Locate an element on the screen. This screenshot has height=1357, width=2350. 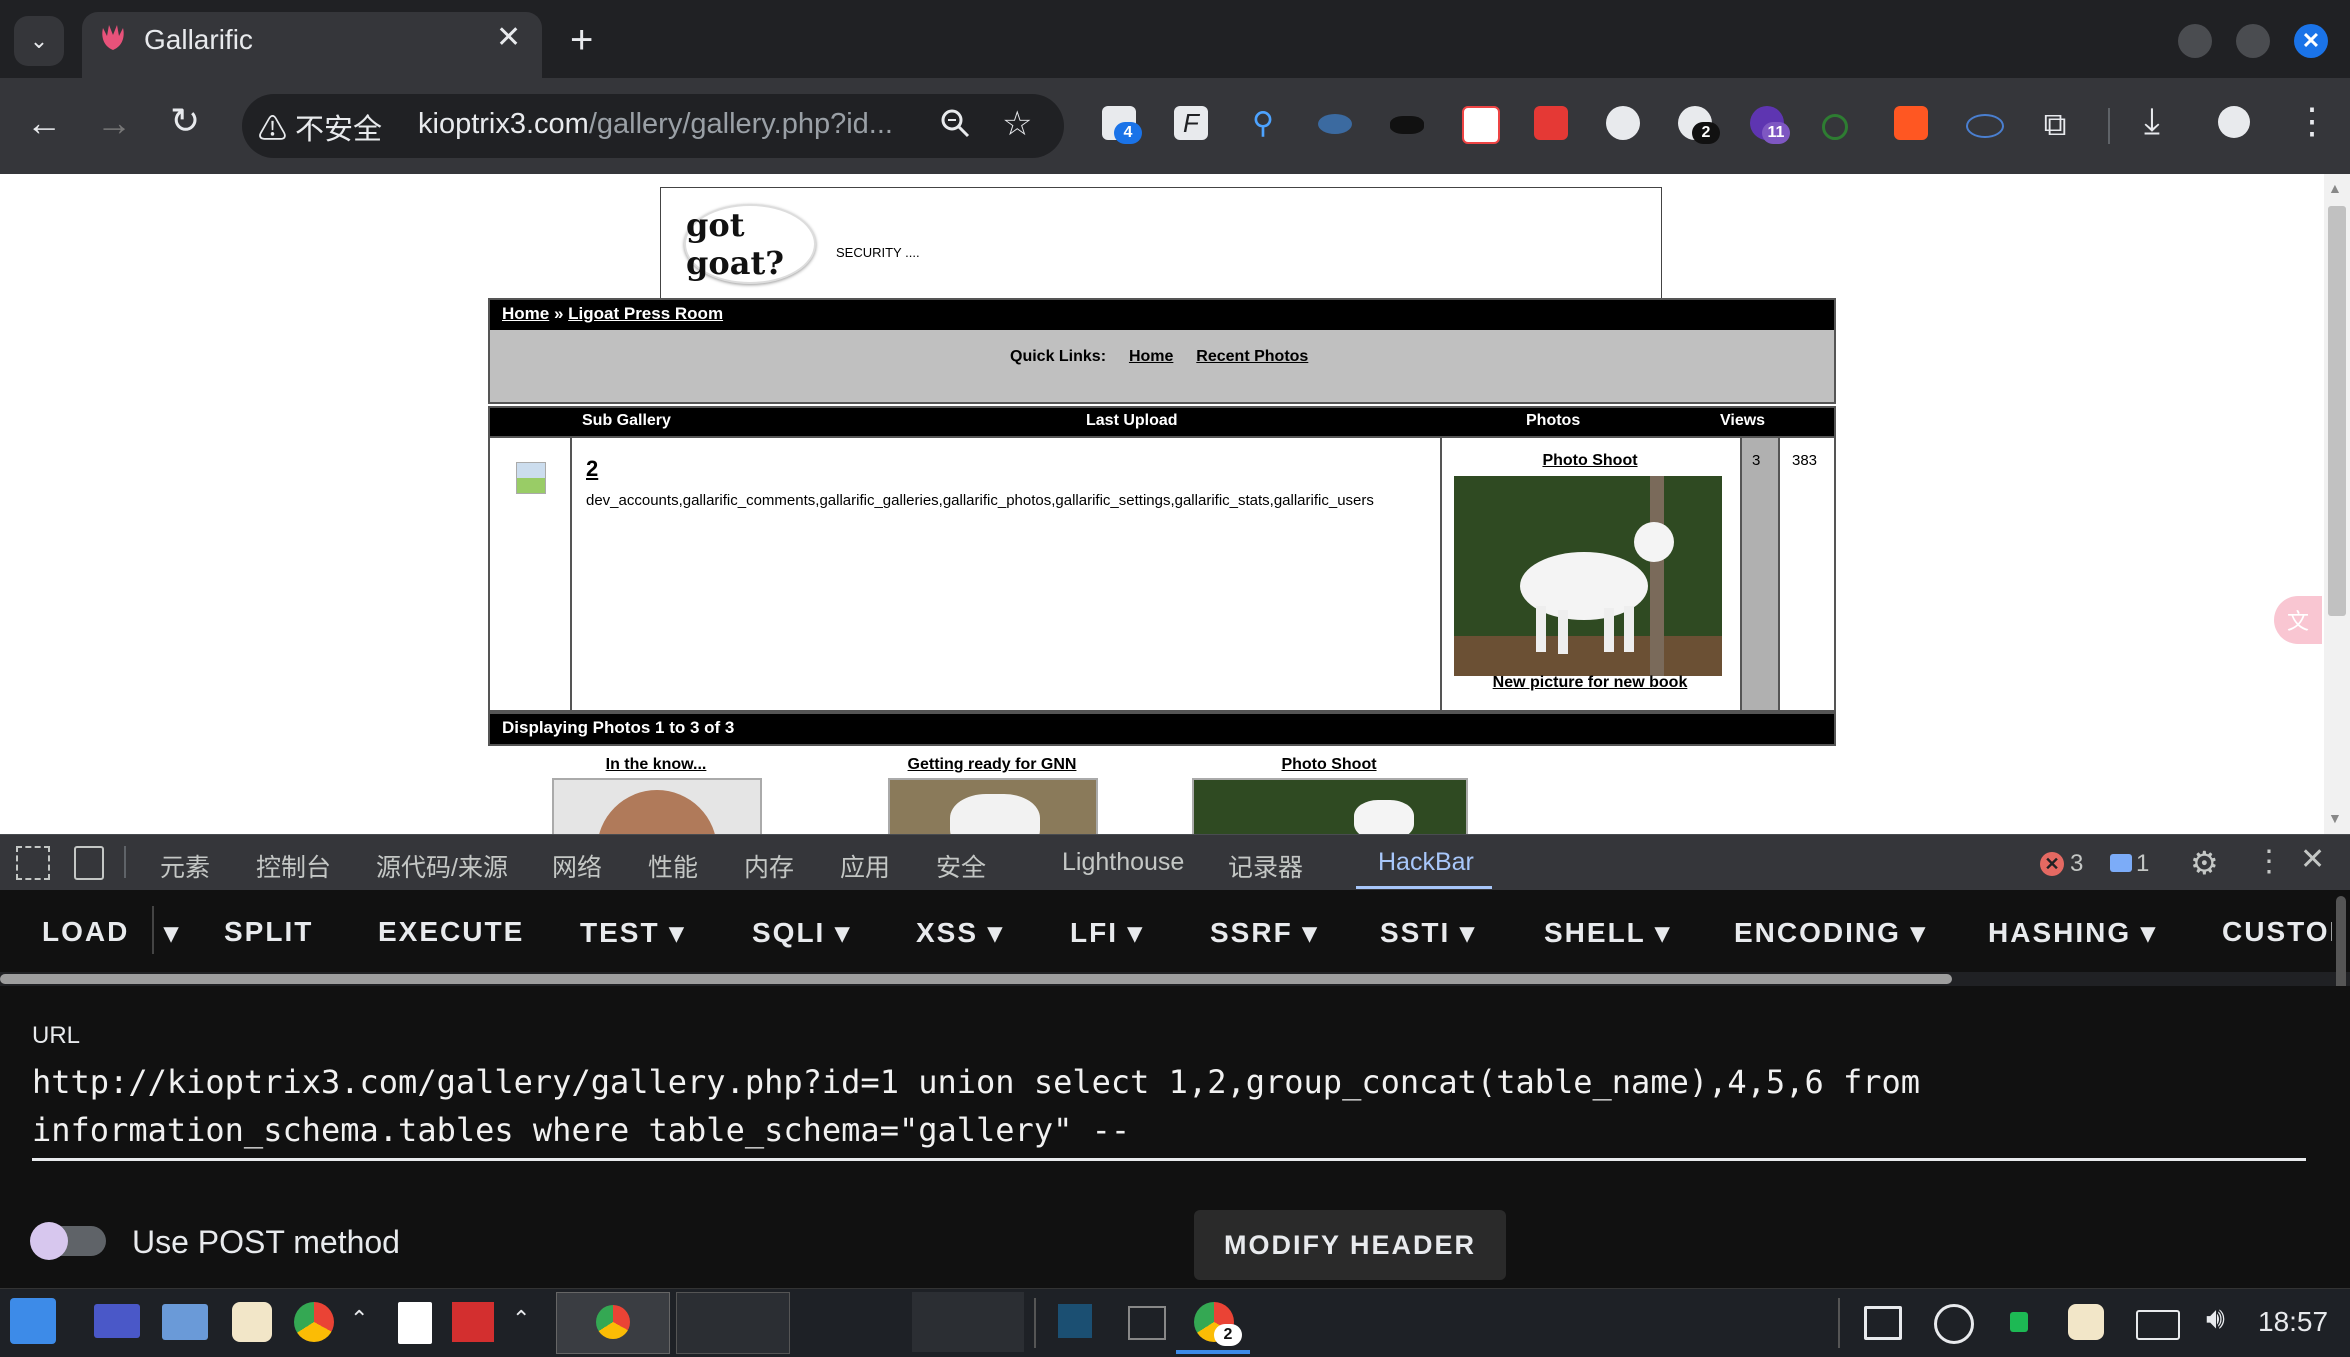
scroll-down-icon: ▼ is located at coordinates (2335, 818).